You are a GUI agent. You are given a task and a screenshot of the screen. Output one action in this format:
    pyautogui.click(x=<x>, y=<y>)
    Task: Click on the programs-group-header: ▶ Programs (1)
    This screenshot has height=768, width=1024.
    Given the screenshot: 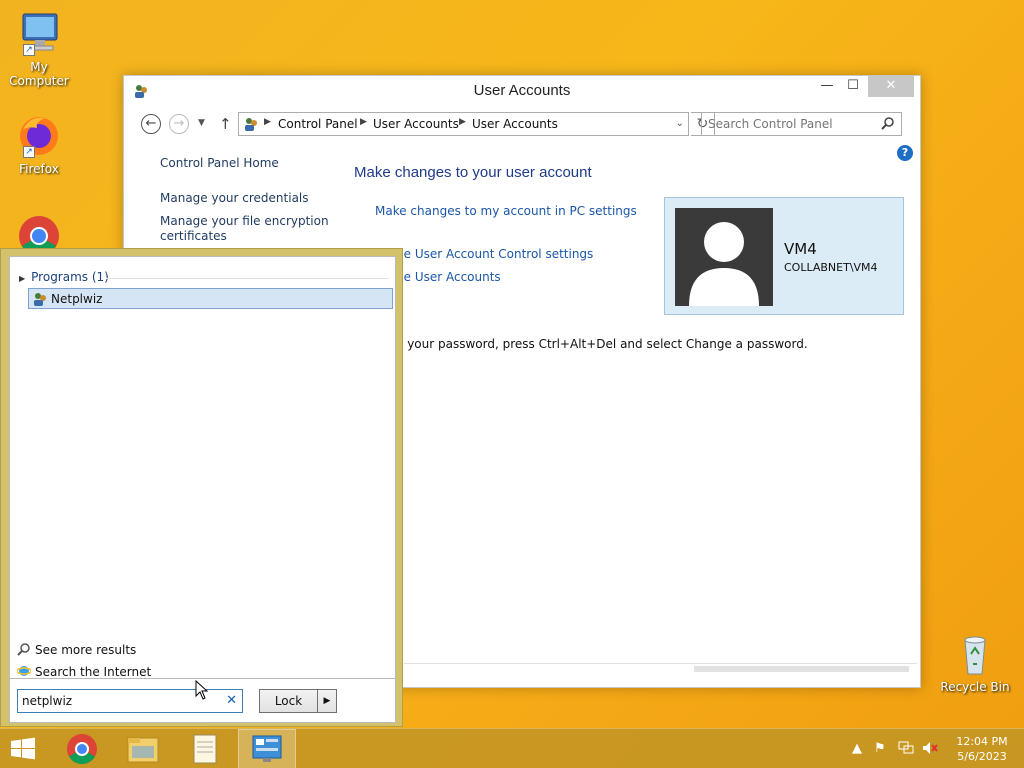 What is the action you would take?
    pyautogui.click(x=64, y=277)
    